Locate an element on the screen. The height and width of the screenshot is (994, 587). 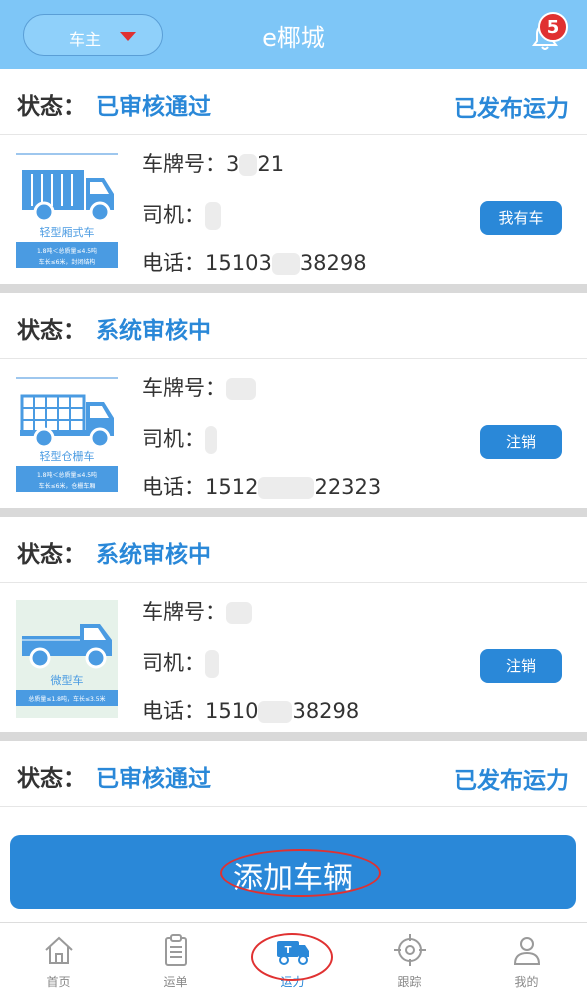
phone-prefix: 1510 is located at coordinates (232, 711).